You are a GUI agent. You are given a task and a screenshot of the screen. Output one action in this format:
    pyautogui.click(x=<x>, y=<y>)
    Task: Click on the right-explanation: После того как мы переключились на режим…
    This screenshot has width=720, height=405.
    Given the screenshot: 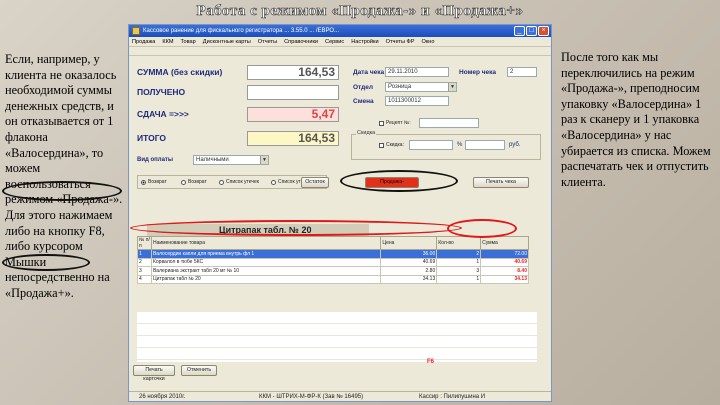 What is the action you would take?
    pyautogui.click(x=636, y=119)
    